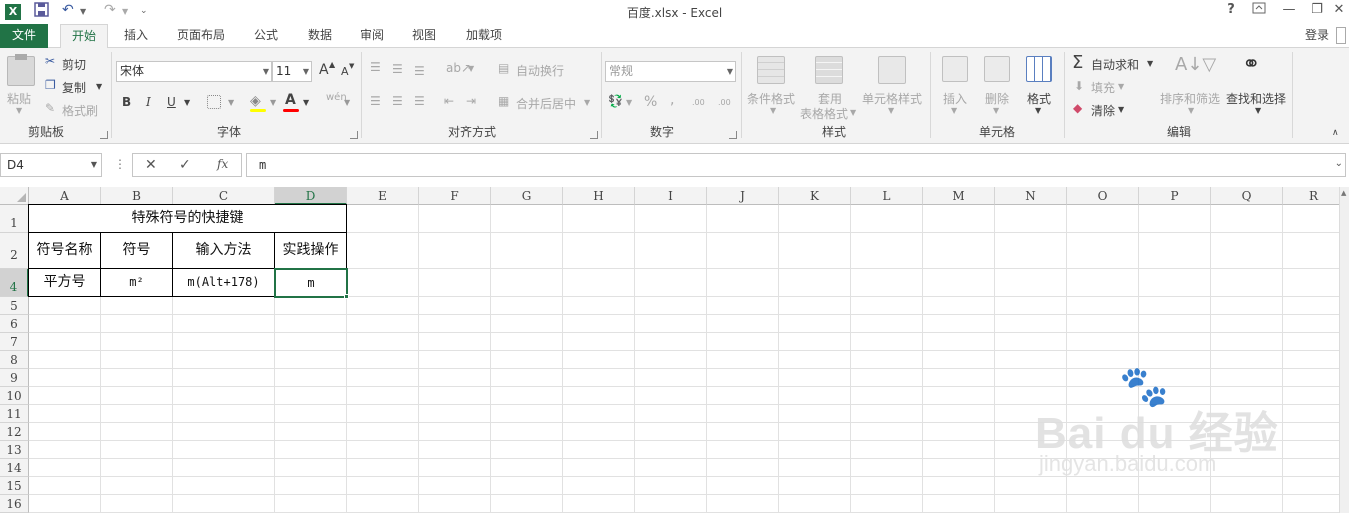 Image resolution: width=1349 pixels, height=513 pixels. What do you see at coordinates (74, 64) in the screenshot?
I see `cut-button: 剪切` at bounding box center [74, 64].